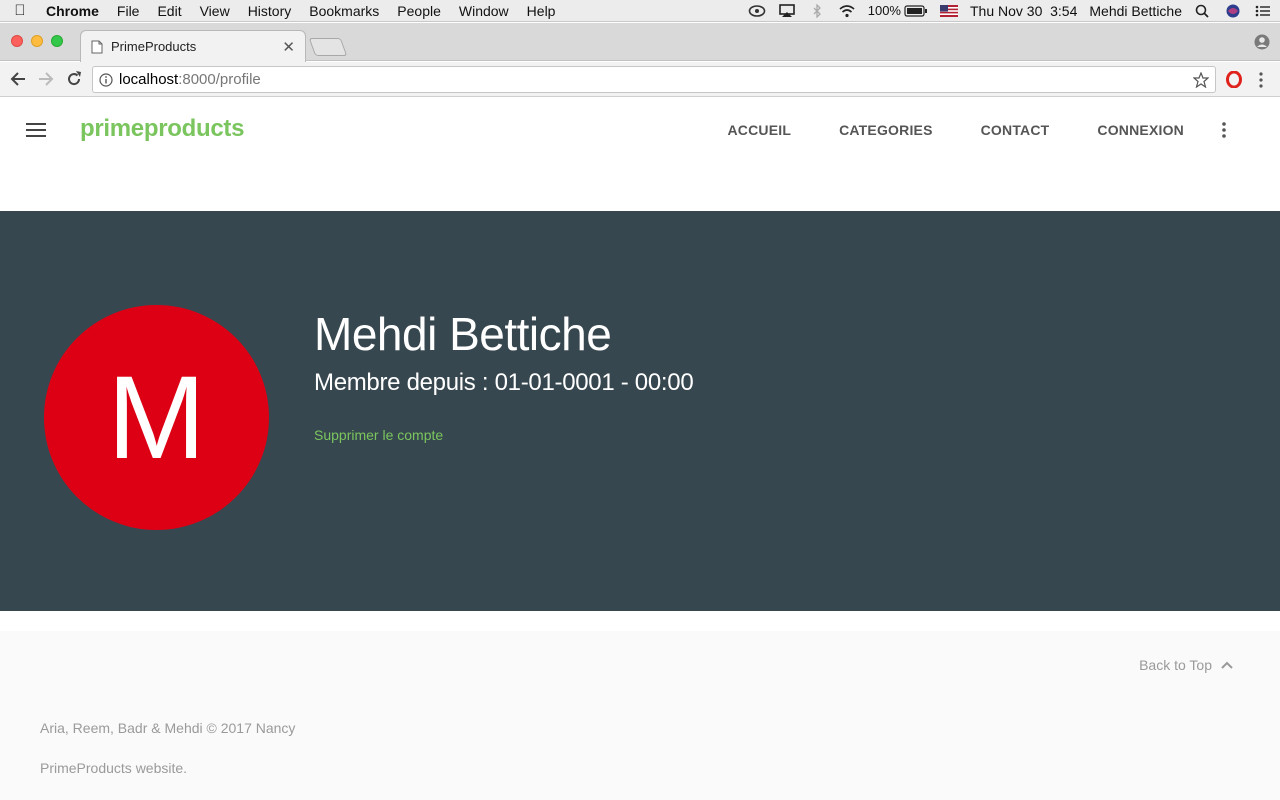 This screenshot has width=1280, height=800. What do you see at coordinates (344, 11) in the screenshot?
I see `menu-bookmarks: Bookmarks` at bounding box center [344, 11].